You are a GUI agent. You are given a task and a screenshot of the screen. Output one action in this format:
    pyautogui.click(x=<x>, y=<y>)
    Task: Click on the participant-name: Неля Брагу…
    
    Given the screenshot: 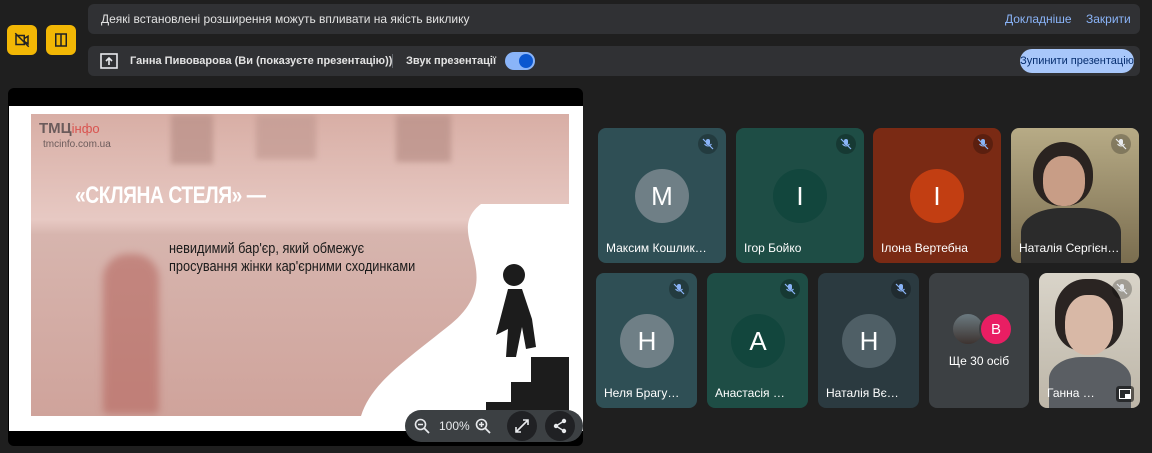 What is the action you would take?
    pyautogui.click(x=642, y=393)
    